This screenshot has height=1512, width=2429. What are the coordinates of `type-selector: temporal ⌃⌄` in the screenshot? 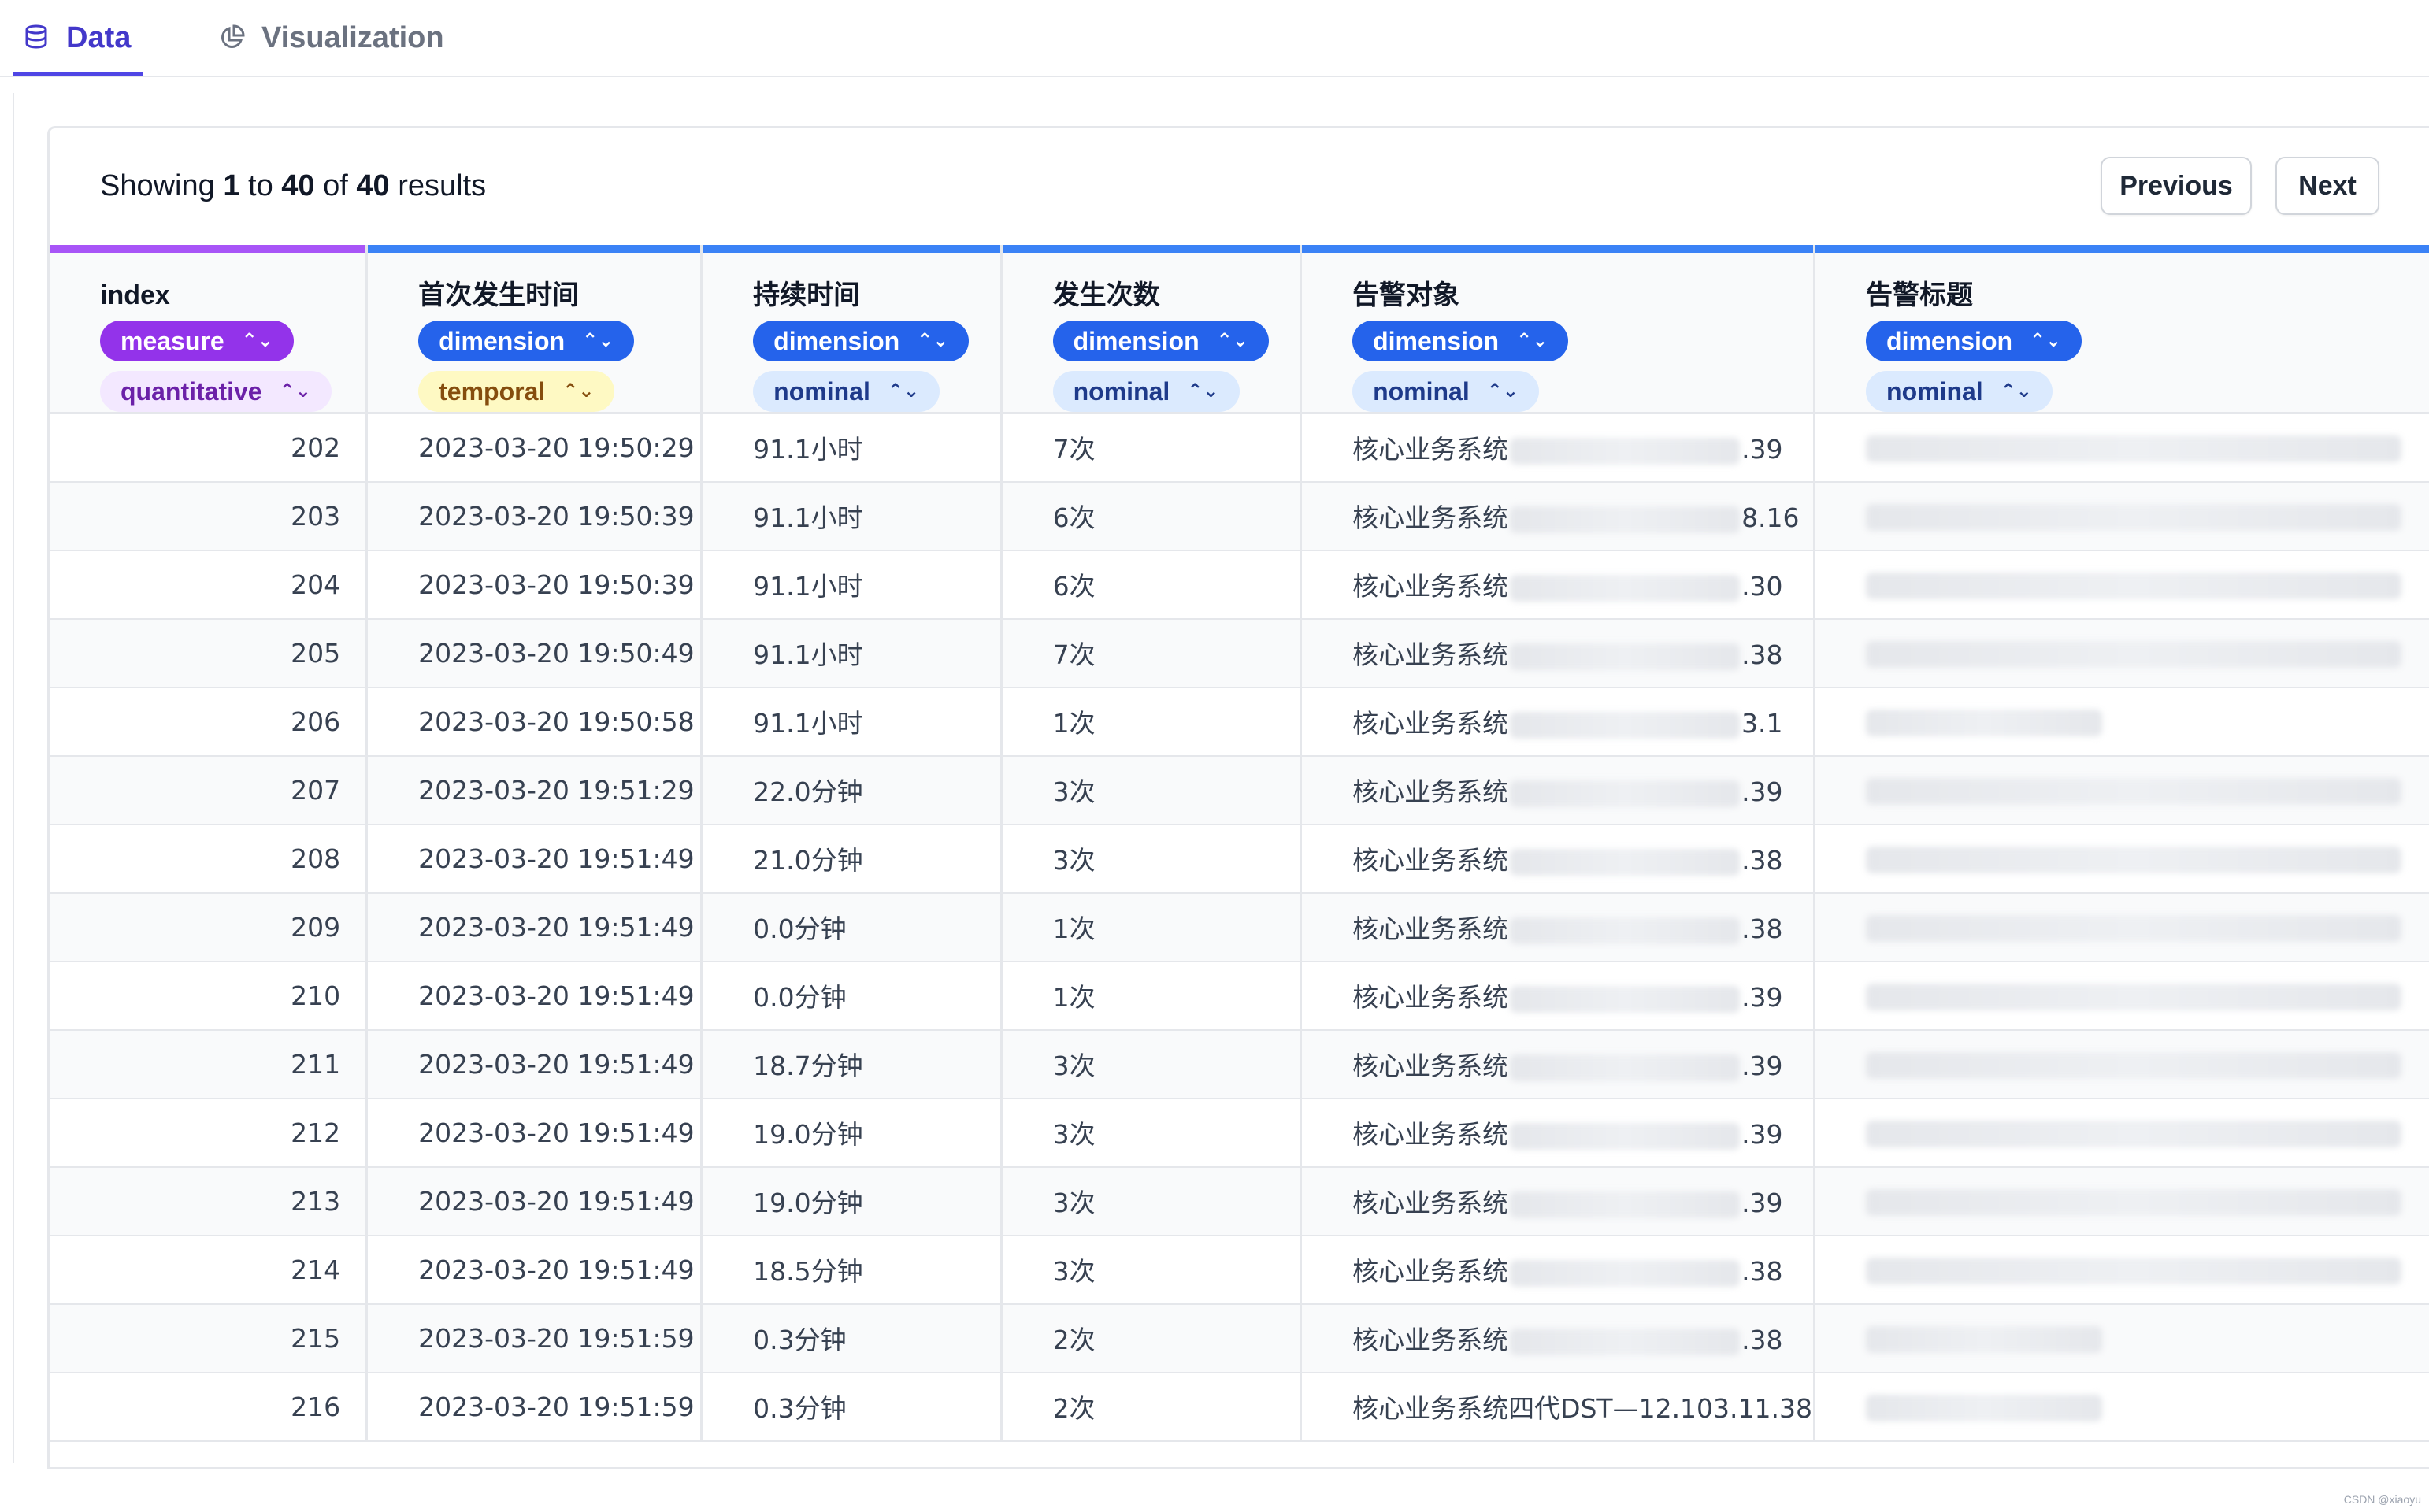 It's located at (516, 391).